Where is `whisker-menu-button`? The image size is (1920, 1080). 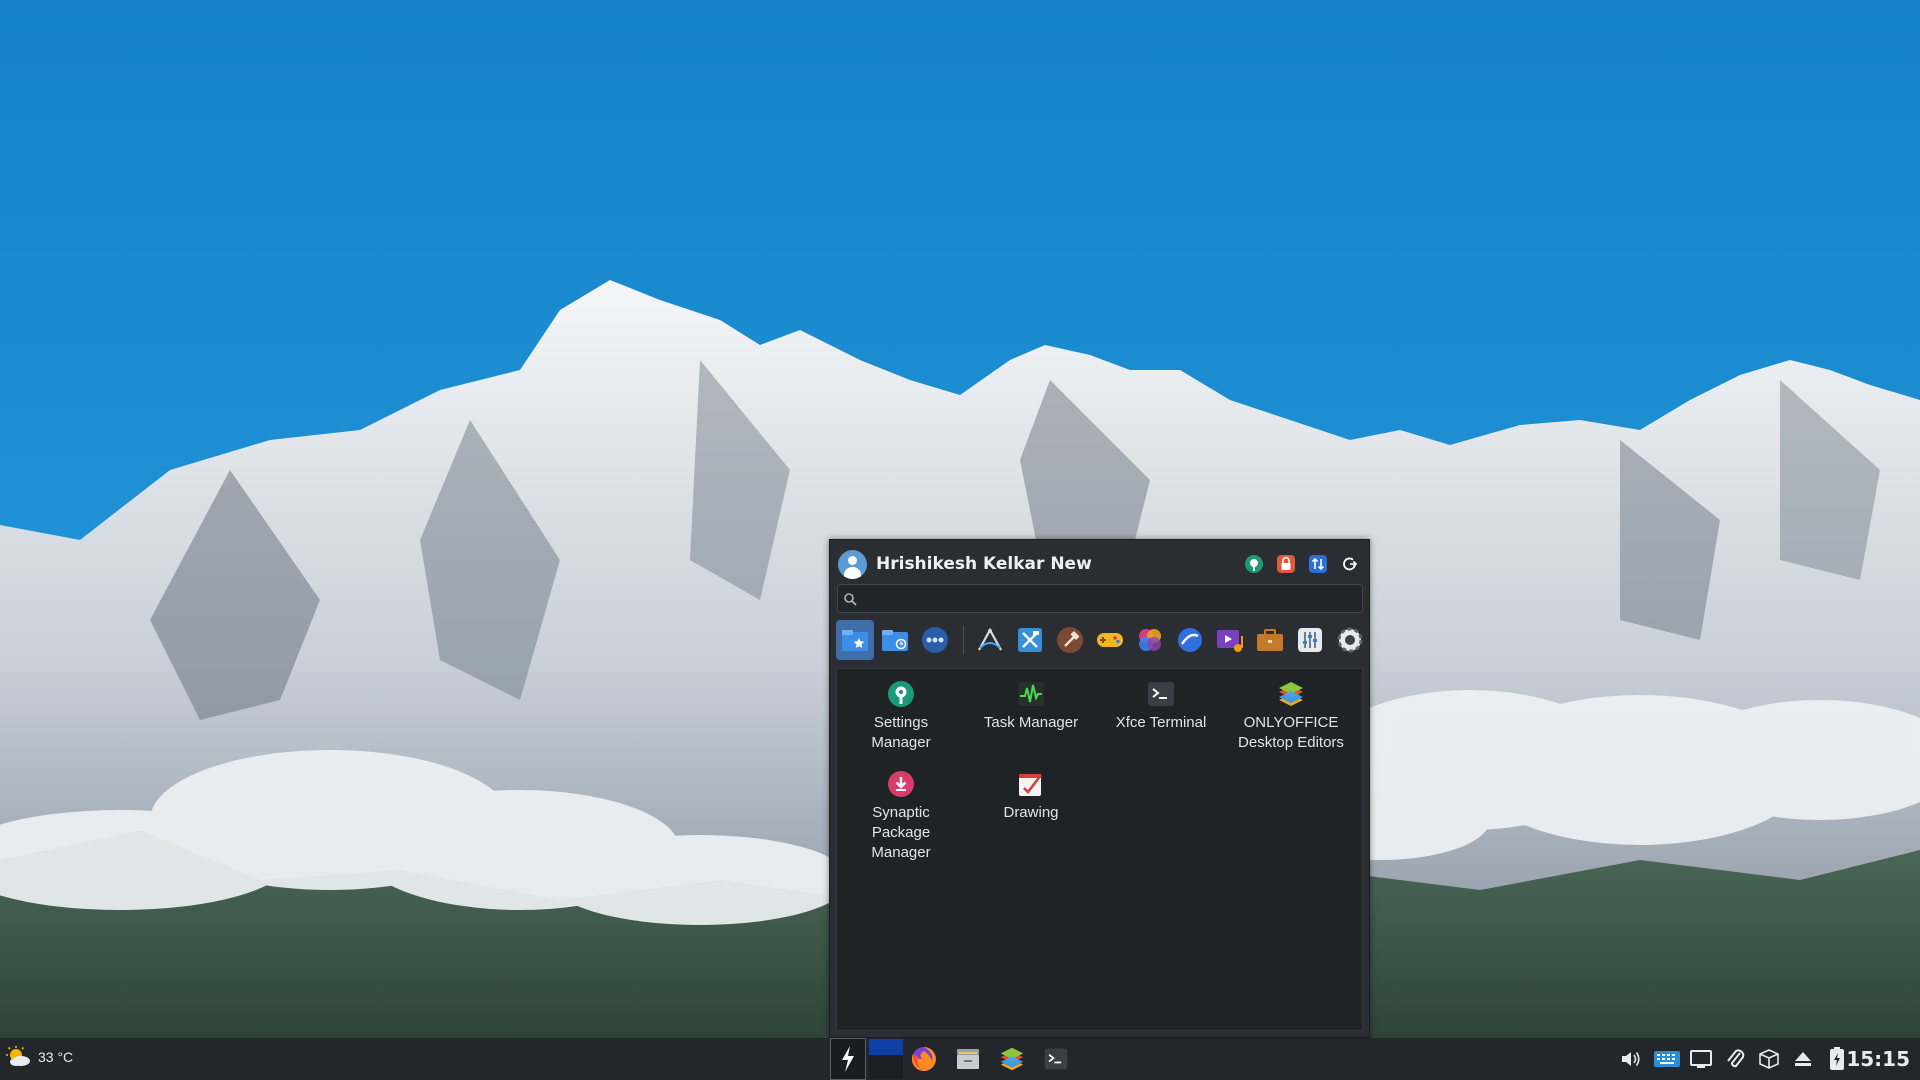 whisker-menu-button is located at coordinates (848, 1059).